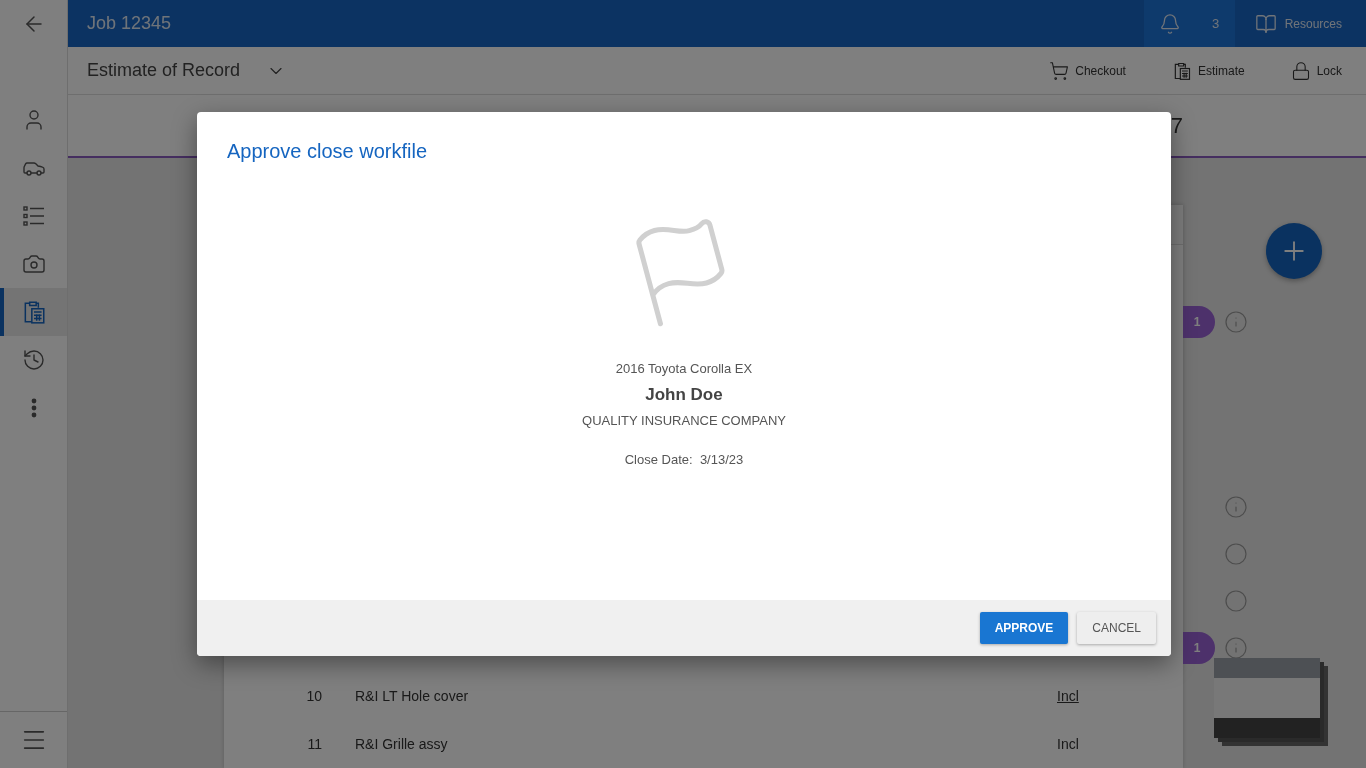 This screenshot has height=768, width=1366. What do you see at coordinates (313, 696) in the screenshot?
I see `line-number: 10` at bounding box center [313, 696].